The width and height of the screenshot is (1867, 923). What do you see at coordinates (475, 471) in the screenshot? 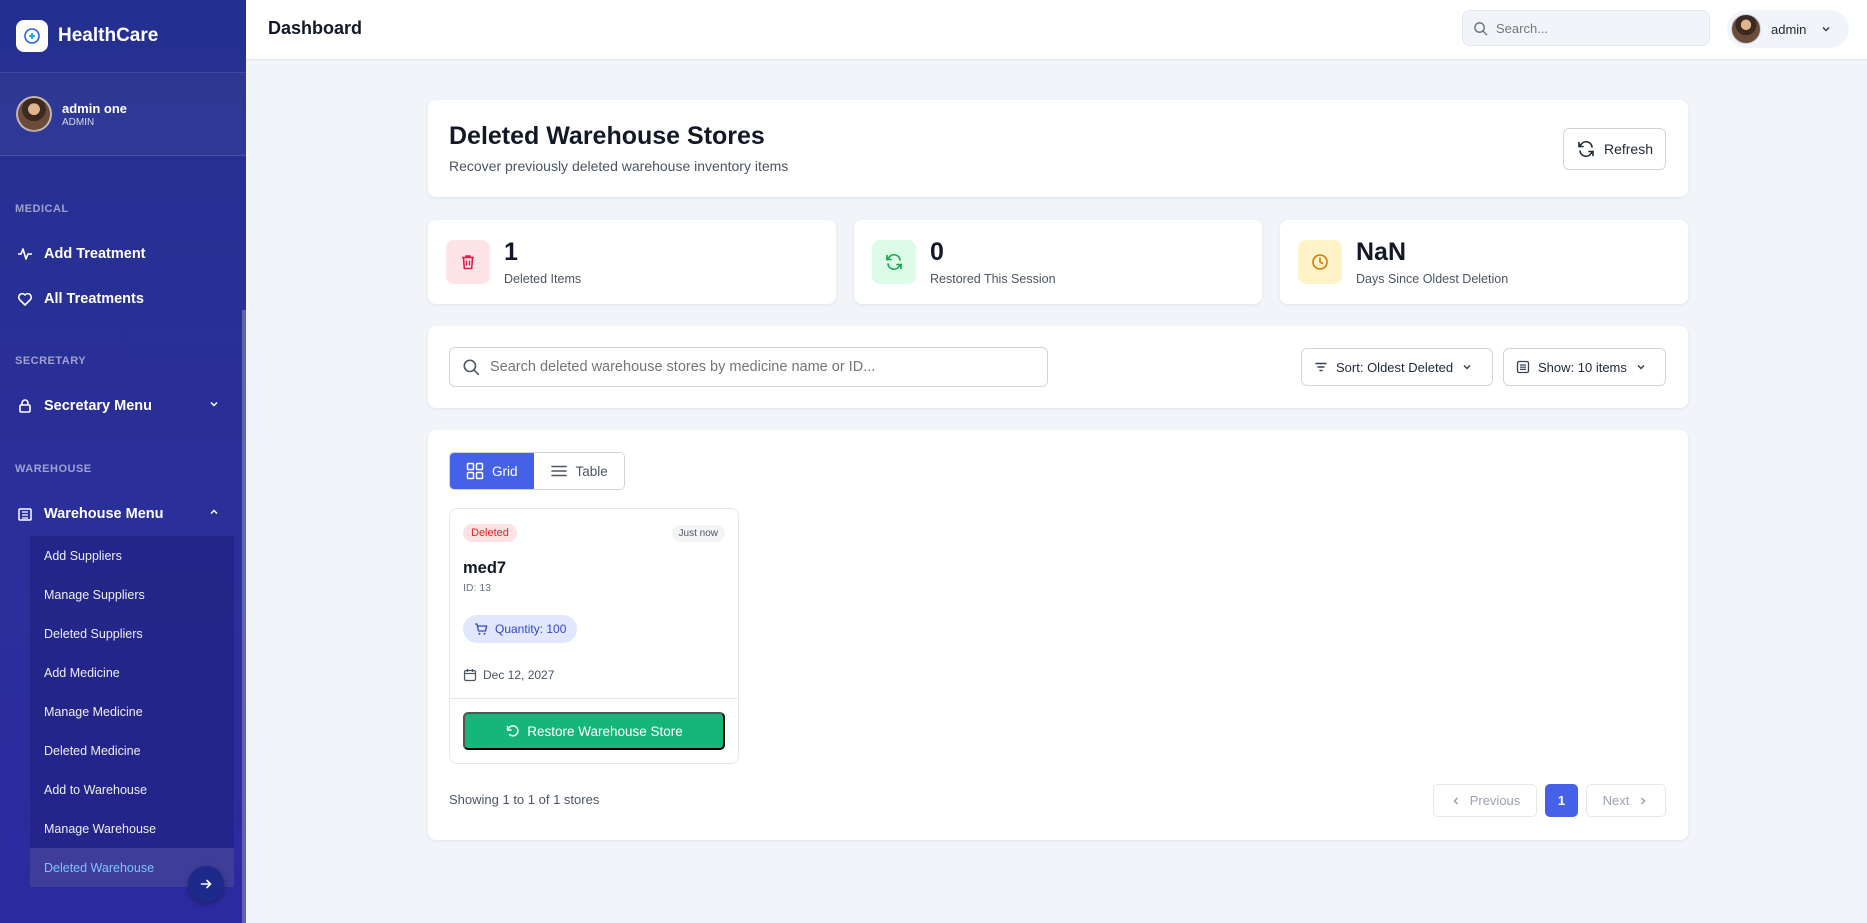
I see `grid-icon` at bounding box center [475, 471].